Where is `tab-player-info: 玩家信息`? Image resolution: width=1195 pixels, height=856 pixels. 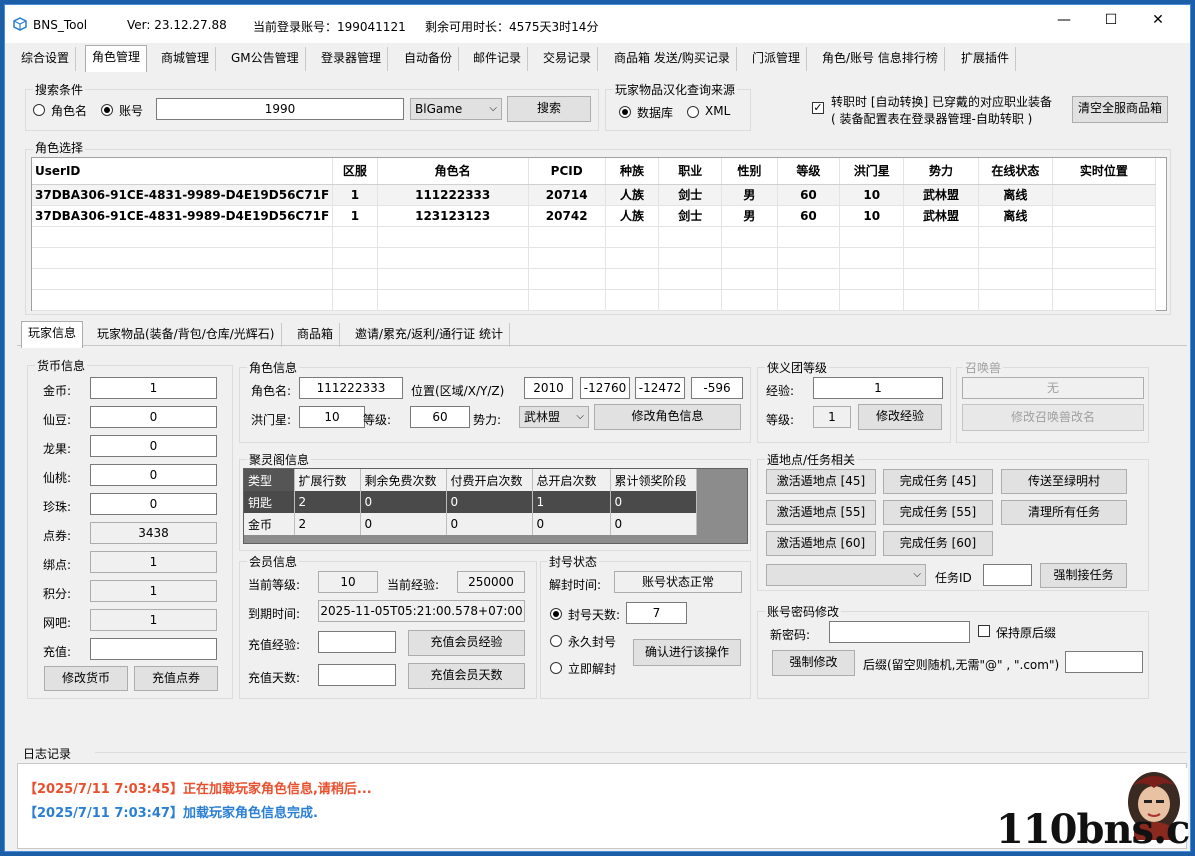 tab-player-info: 玩家信息 is located at coordinates (52, 334).